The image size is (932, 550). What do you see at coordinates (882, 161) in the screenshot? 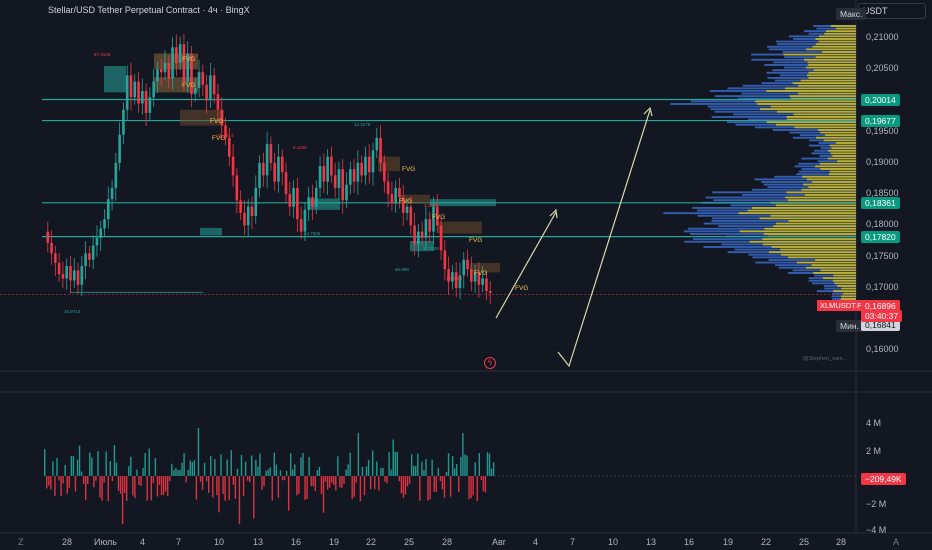
I see `price-tick: 0,19000` at bounding box center [882, 161].